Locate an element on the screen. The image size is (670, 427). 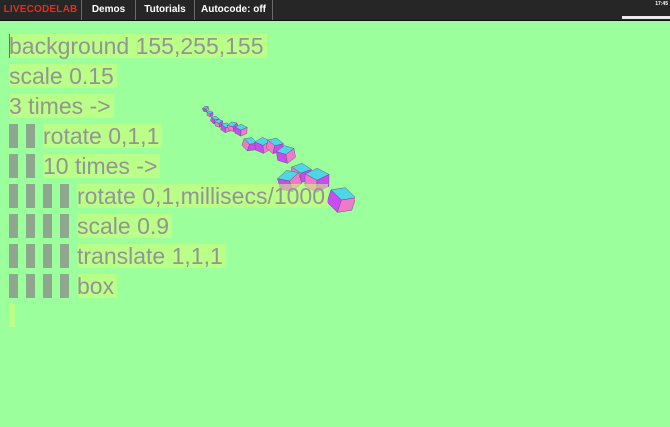
demos-menu: Demos is located at coordinates (109, 10).